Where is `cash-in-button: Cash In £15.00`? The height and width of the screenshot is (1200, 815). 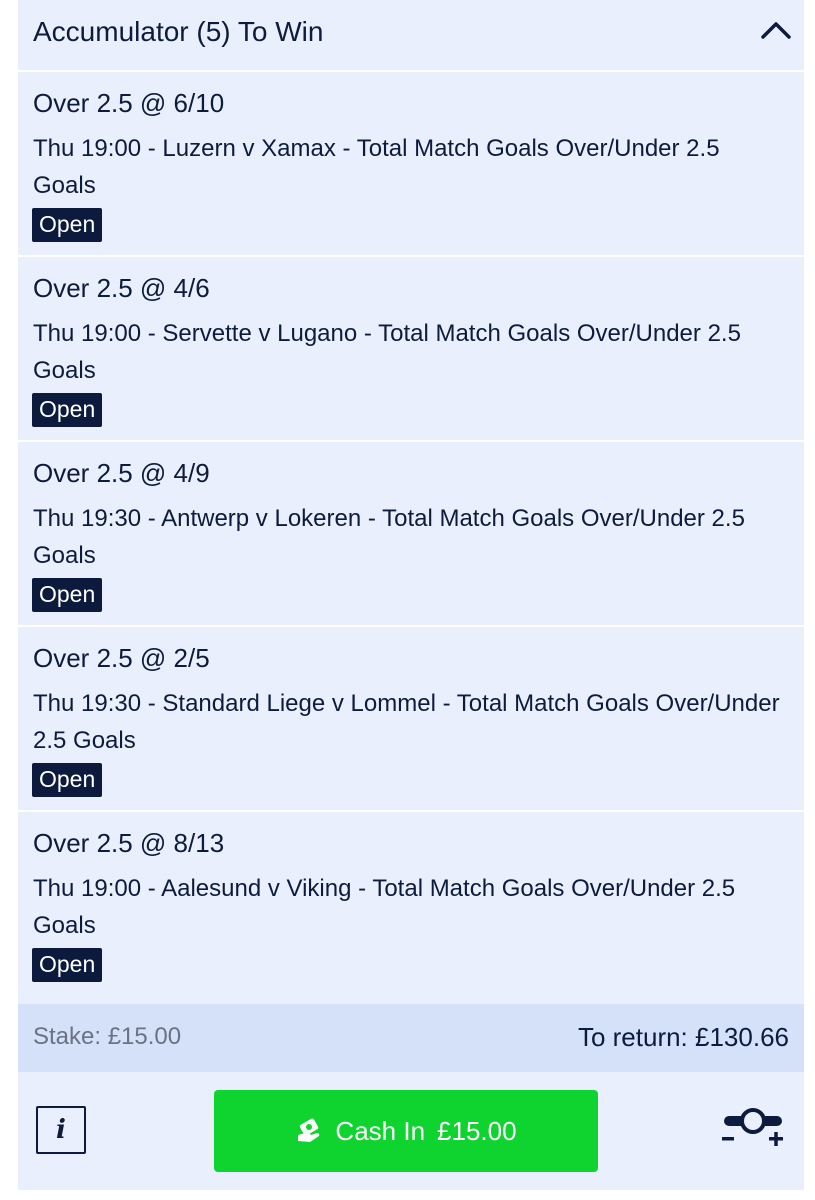
cash-in-button: Cash In £15.00 is located at coordinates (406, 1131).